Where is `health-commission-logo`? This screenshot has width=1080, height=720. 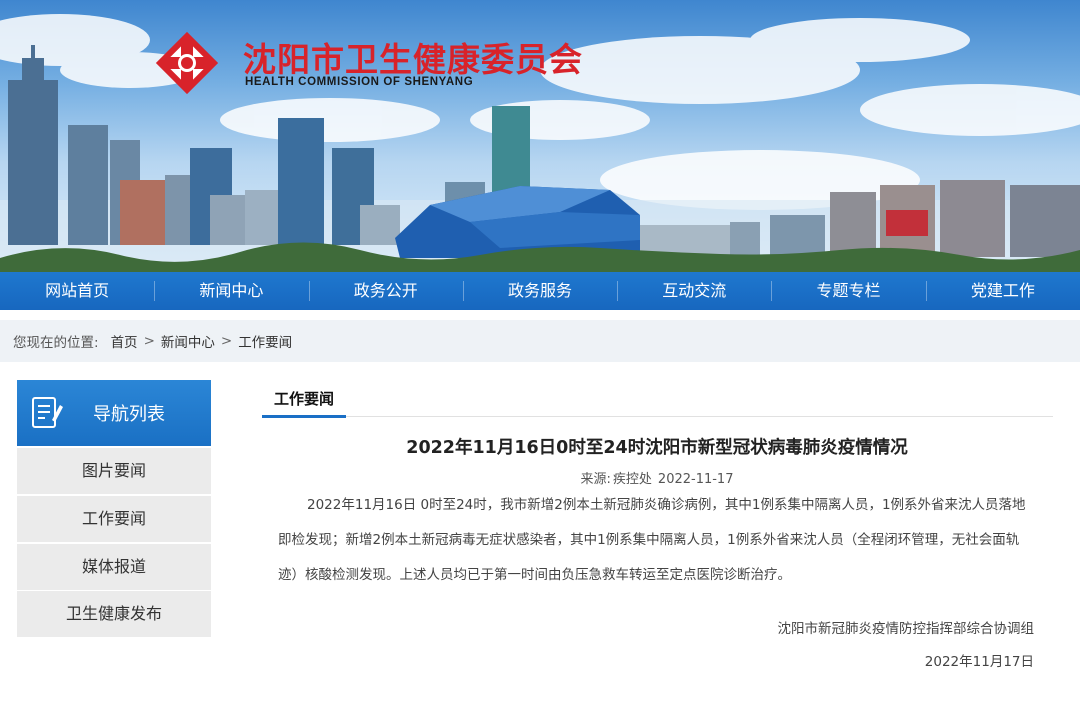
health-commission-logo is located at coordinates (187, 63).